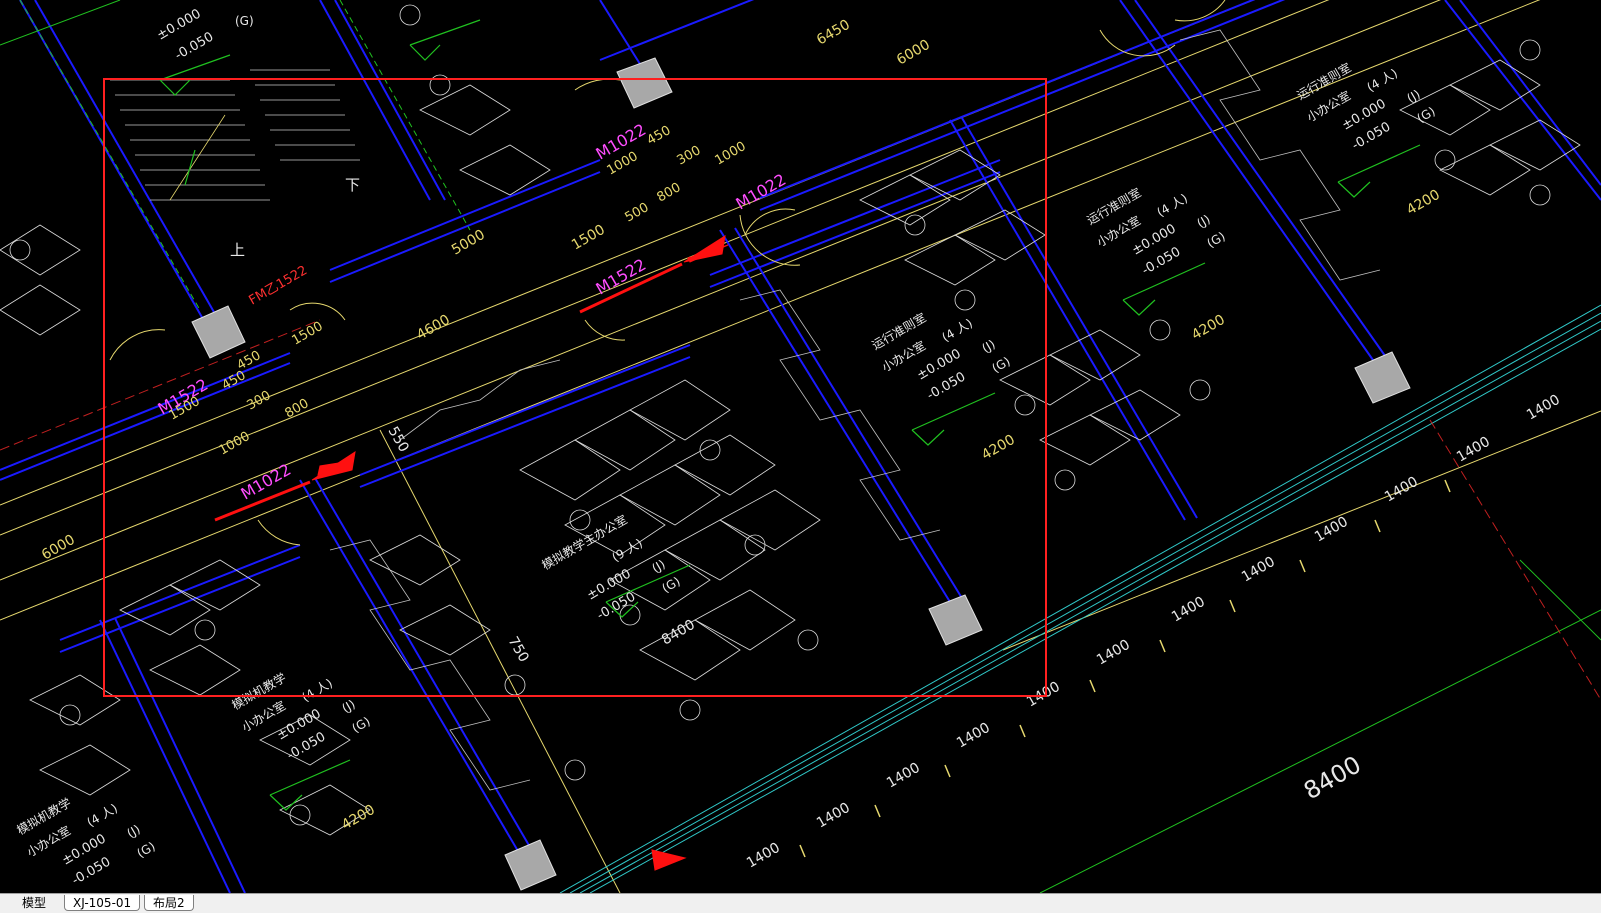 This screenshot has width=1601, height=913. I want to click on stair-up-label: 上, so click(237, 250).